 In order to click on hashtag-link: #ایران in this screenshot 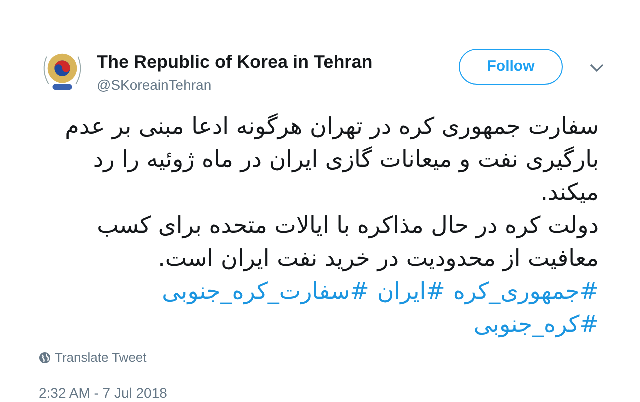, I will do `click(411, 292)`.